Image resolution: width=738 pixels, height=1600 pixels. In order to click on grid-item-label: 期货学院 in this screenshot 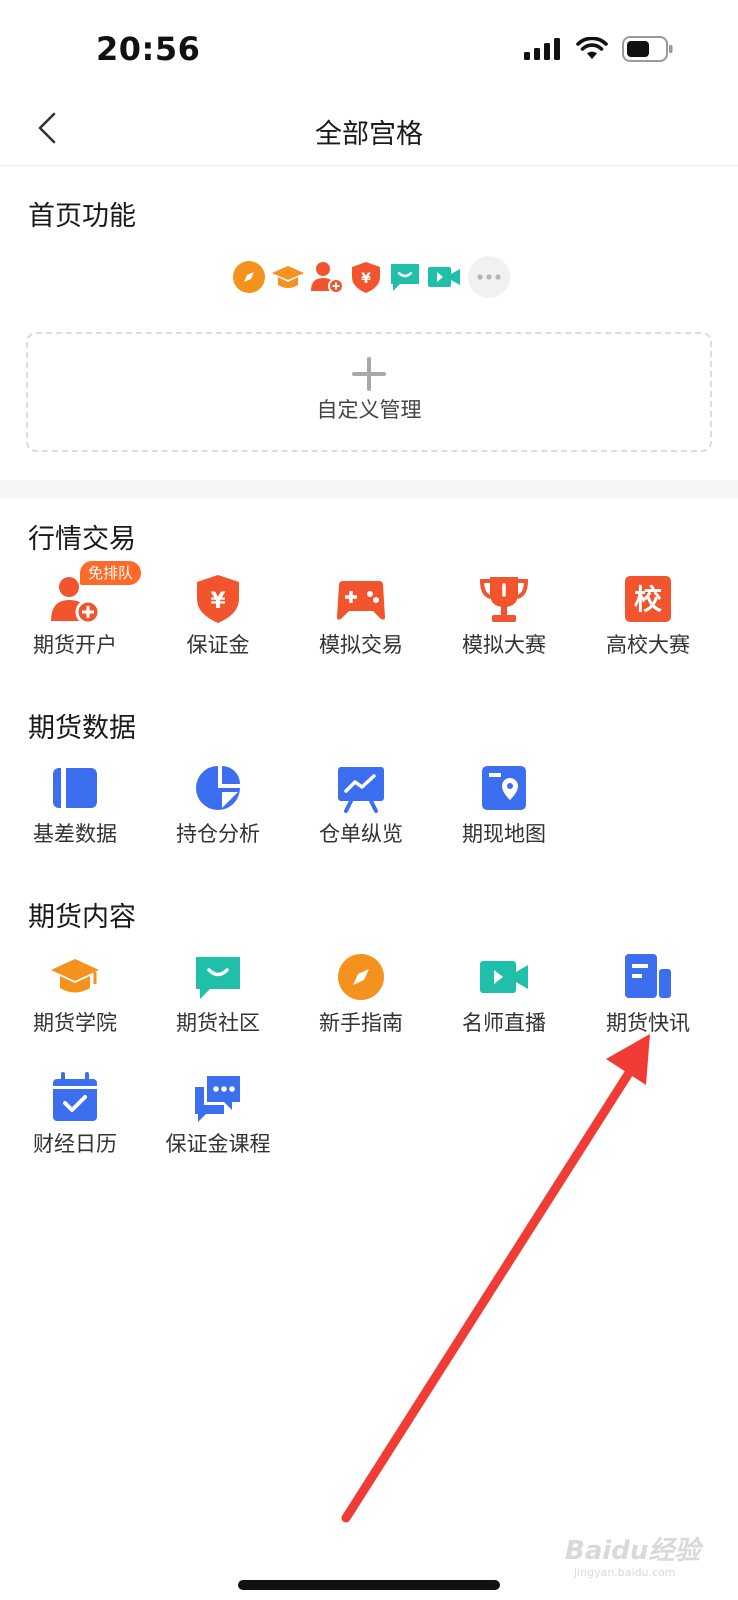, I will do `click(75, 1023)`.